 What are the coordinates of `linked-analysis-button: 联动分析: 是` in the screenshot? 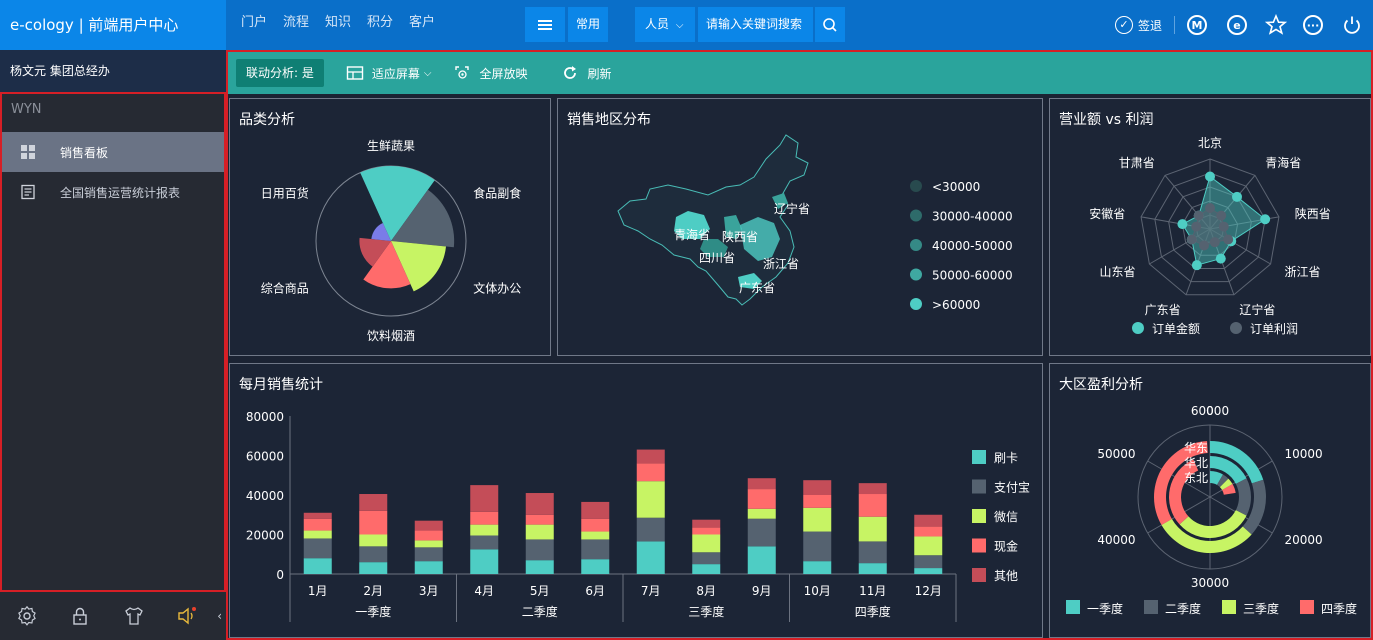 It's located at (280, 73).